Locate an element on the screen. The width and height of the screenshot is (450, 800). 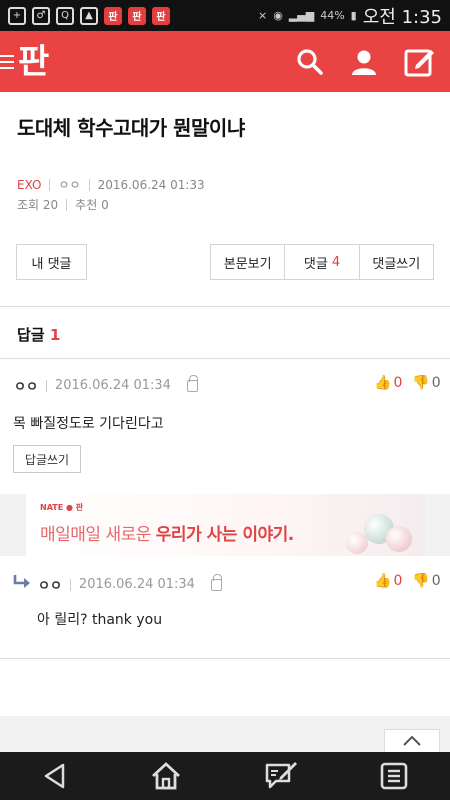
ad-content: NATE ● 판 매일매일 새로운 우리가 사는 이야기. is located at coordinates (225, 525).